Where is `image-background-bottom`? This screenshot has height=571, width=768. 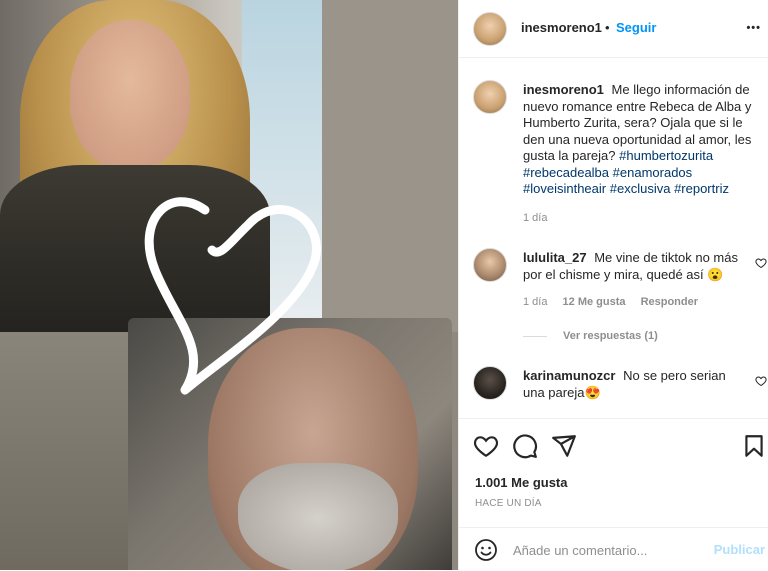 image-background-bottom is located at coordinates (64, 451).